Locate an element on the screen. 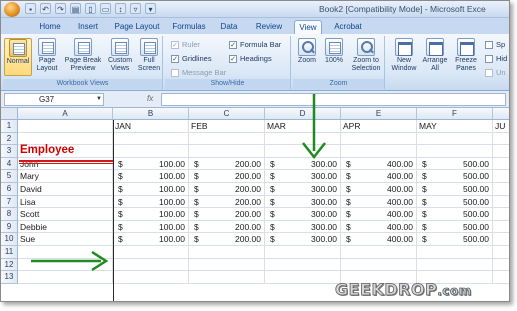 The image size is (517, 311). column-header-a: A is located at coordinates (65, 114).